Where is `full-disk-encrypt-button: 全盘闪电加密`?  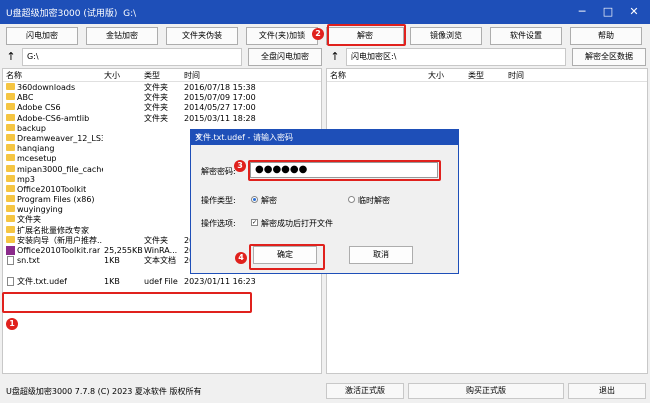
full-disk-encrypt-button: 全盘闪电加密 is located at coordinates (285, 57).